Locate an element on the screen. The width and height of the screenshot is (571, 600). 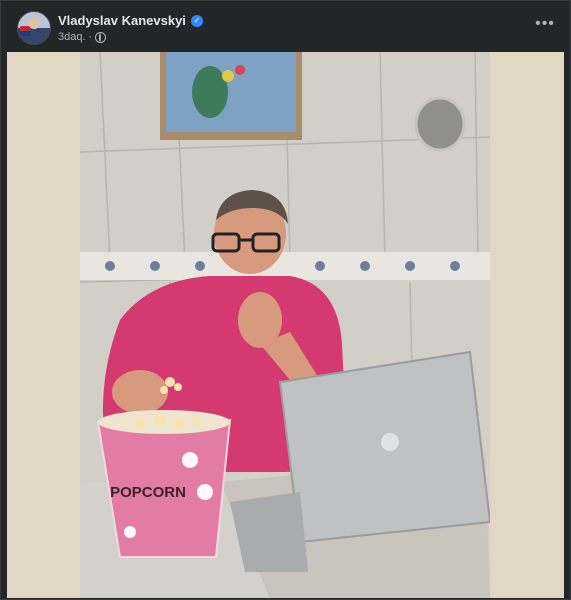
author-row: Vladyslav Kanevskyi ✓ is located at coordinates (130, 20).